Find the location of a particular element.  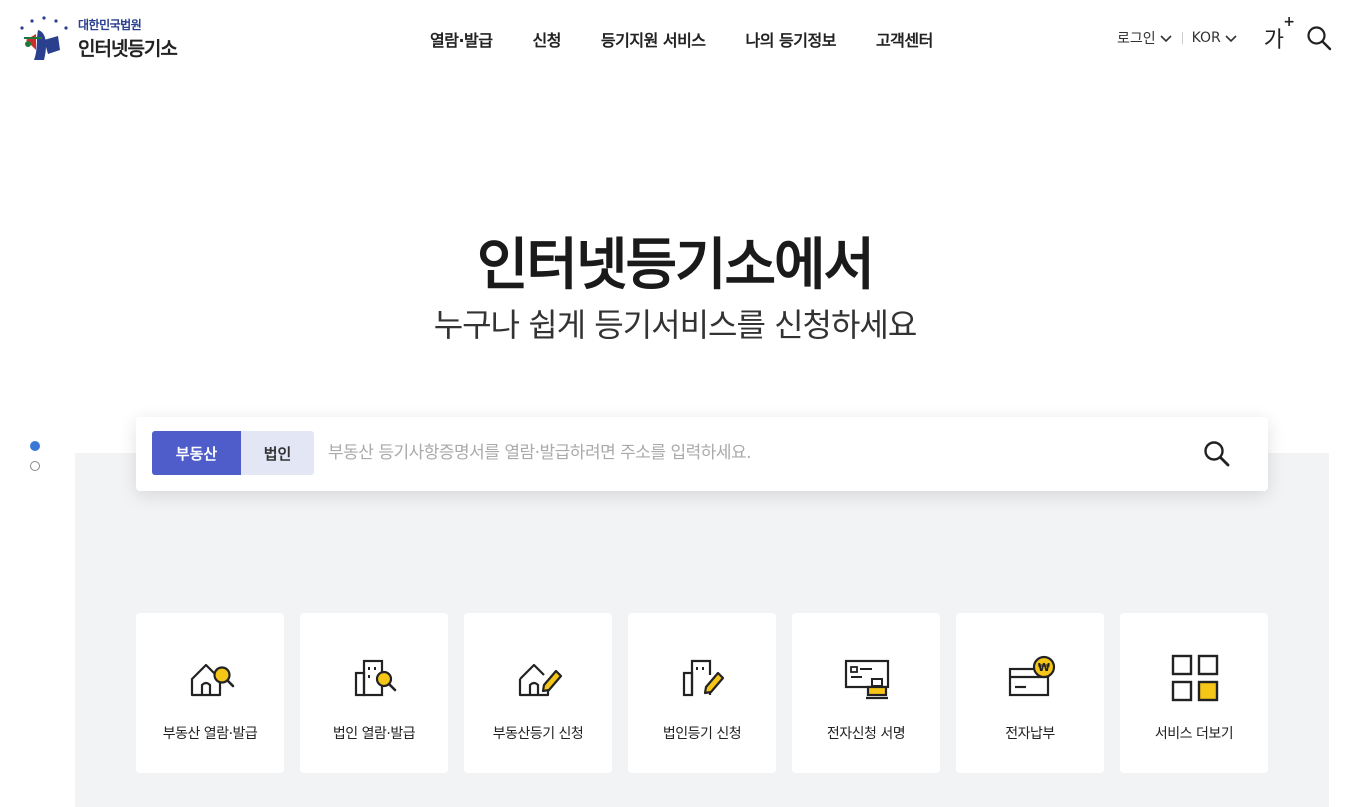

service-card-corp-apply: 법인등기 신청 is located at coordinates (702, 693).